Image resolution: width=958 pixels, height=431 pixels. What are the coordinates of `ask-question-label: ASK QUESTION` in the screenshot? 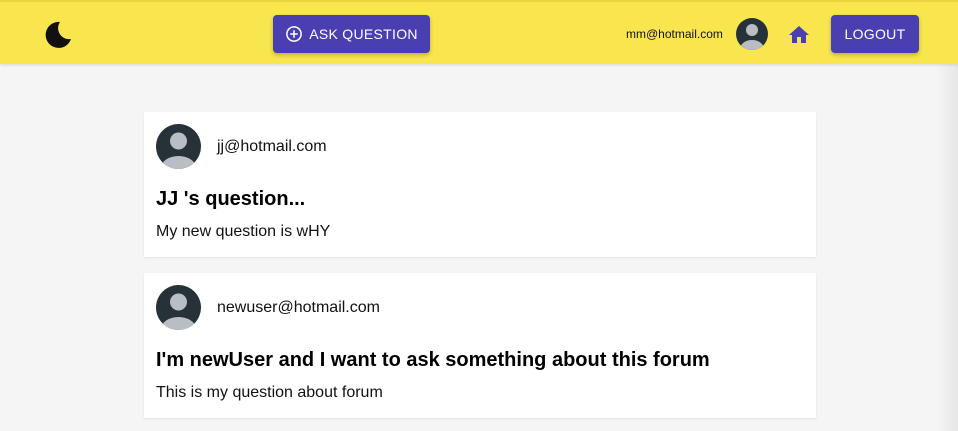 It's located at (363, 34).